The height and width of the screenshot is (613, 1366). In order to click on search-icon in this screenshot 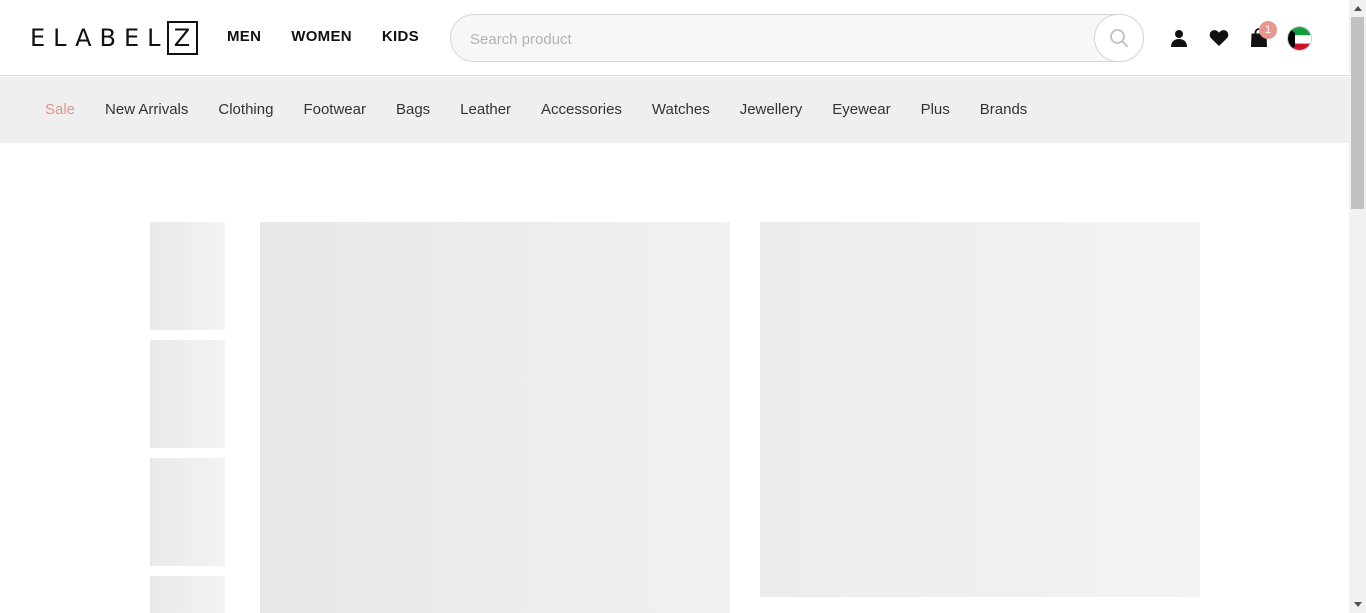, I will do `click(1119, 38)`.